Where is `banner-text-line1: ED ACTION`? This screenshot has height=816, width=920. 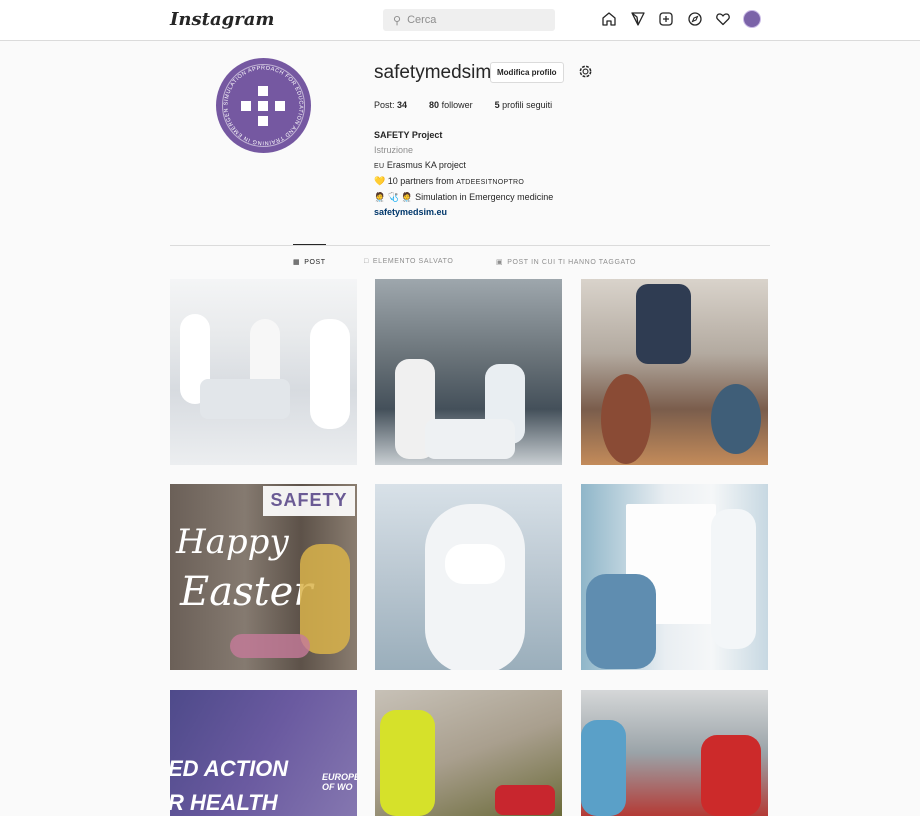
banner-text-line1: ED ACTION is located at coordinates (229, 768).